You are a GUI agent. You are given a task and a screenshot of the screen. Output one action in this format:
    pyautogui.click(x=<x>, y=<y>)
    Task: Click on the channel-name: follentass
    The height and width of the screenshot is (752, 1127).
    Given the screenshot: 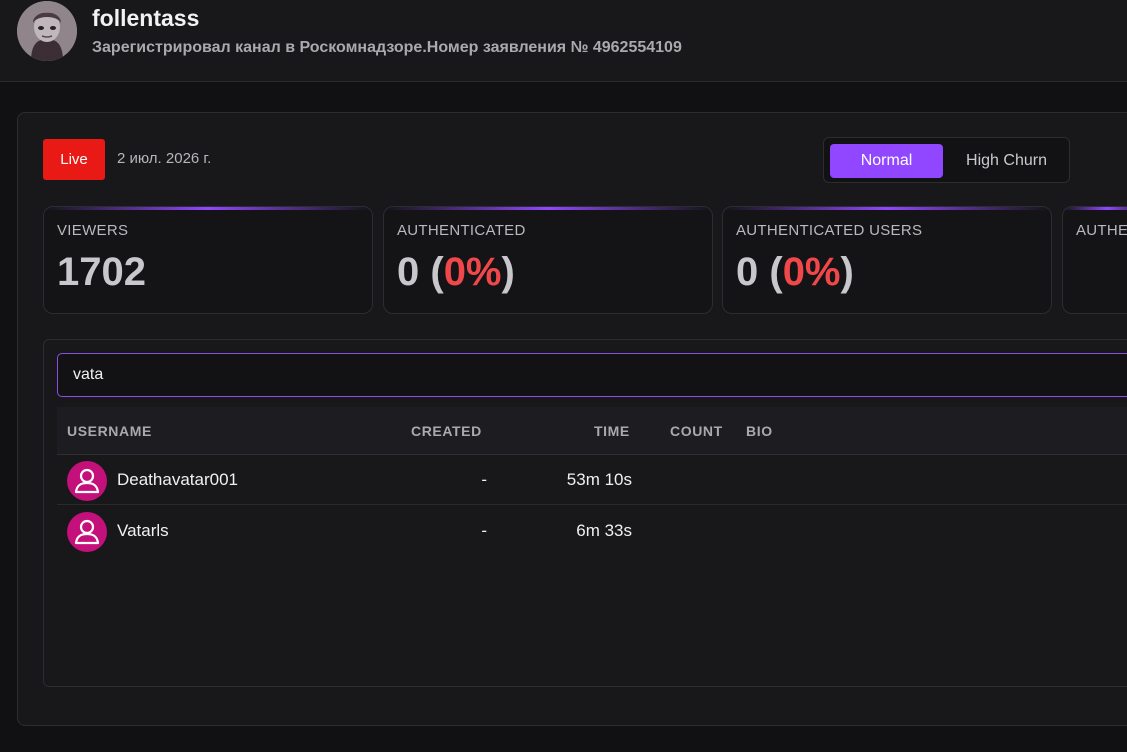 What is the action you would take?
    pyautogui.click(x=146, y=18)
    